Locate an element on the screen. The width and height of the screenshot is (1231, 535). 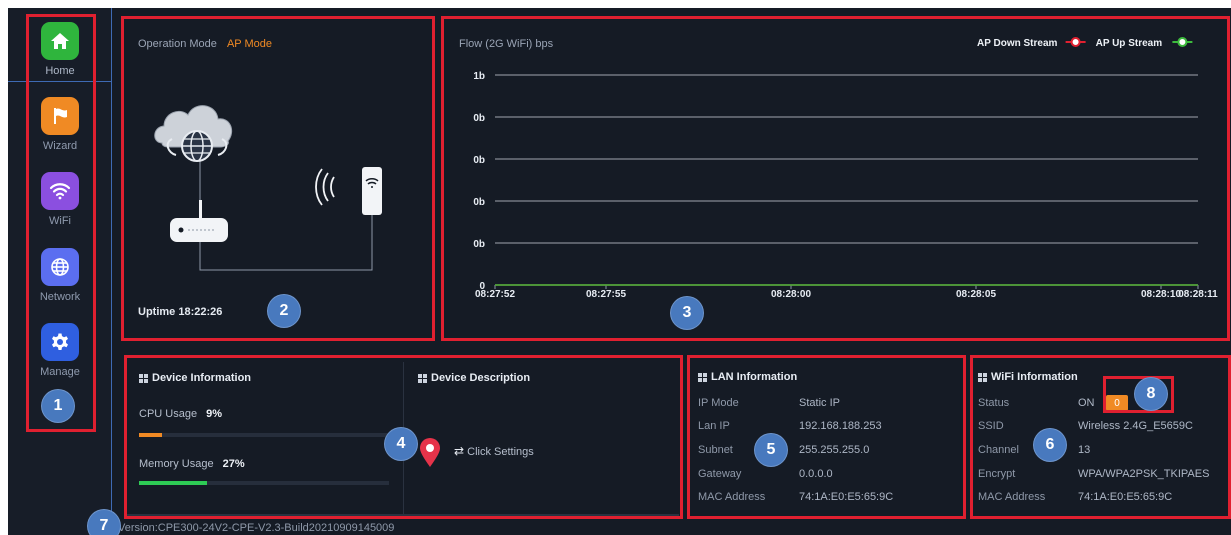
operation-mode-label: Operation Mode is located at coordinates (177, 44).